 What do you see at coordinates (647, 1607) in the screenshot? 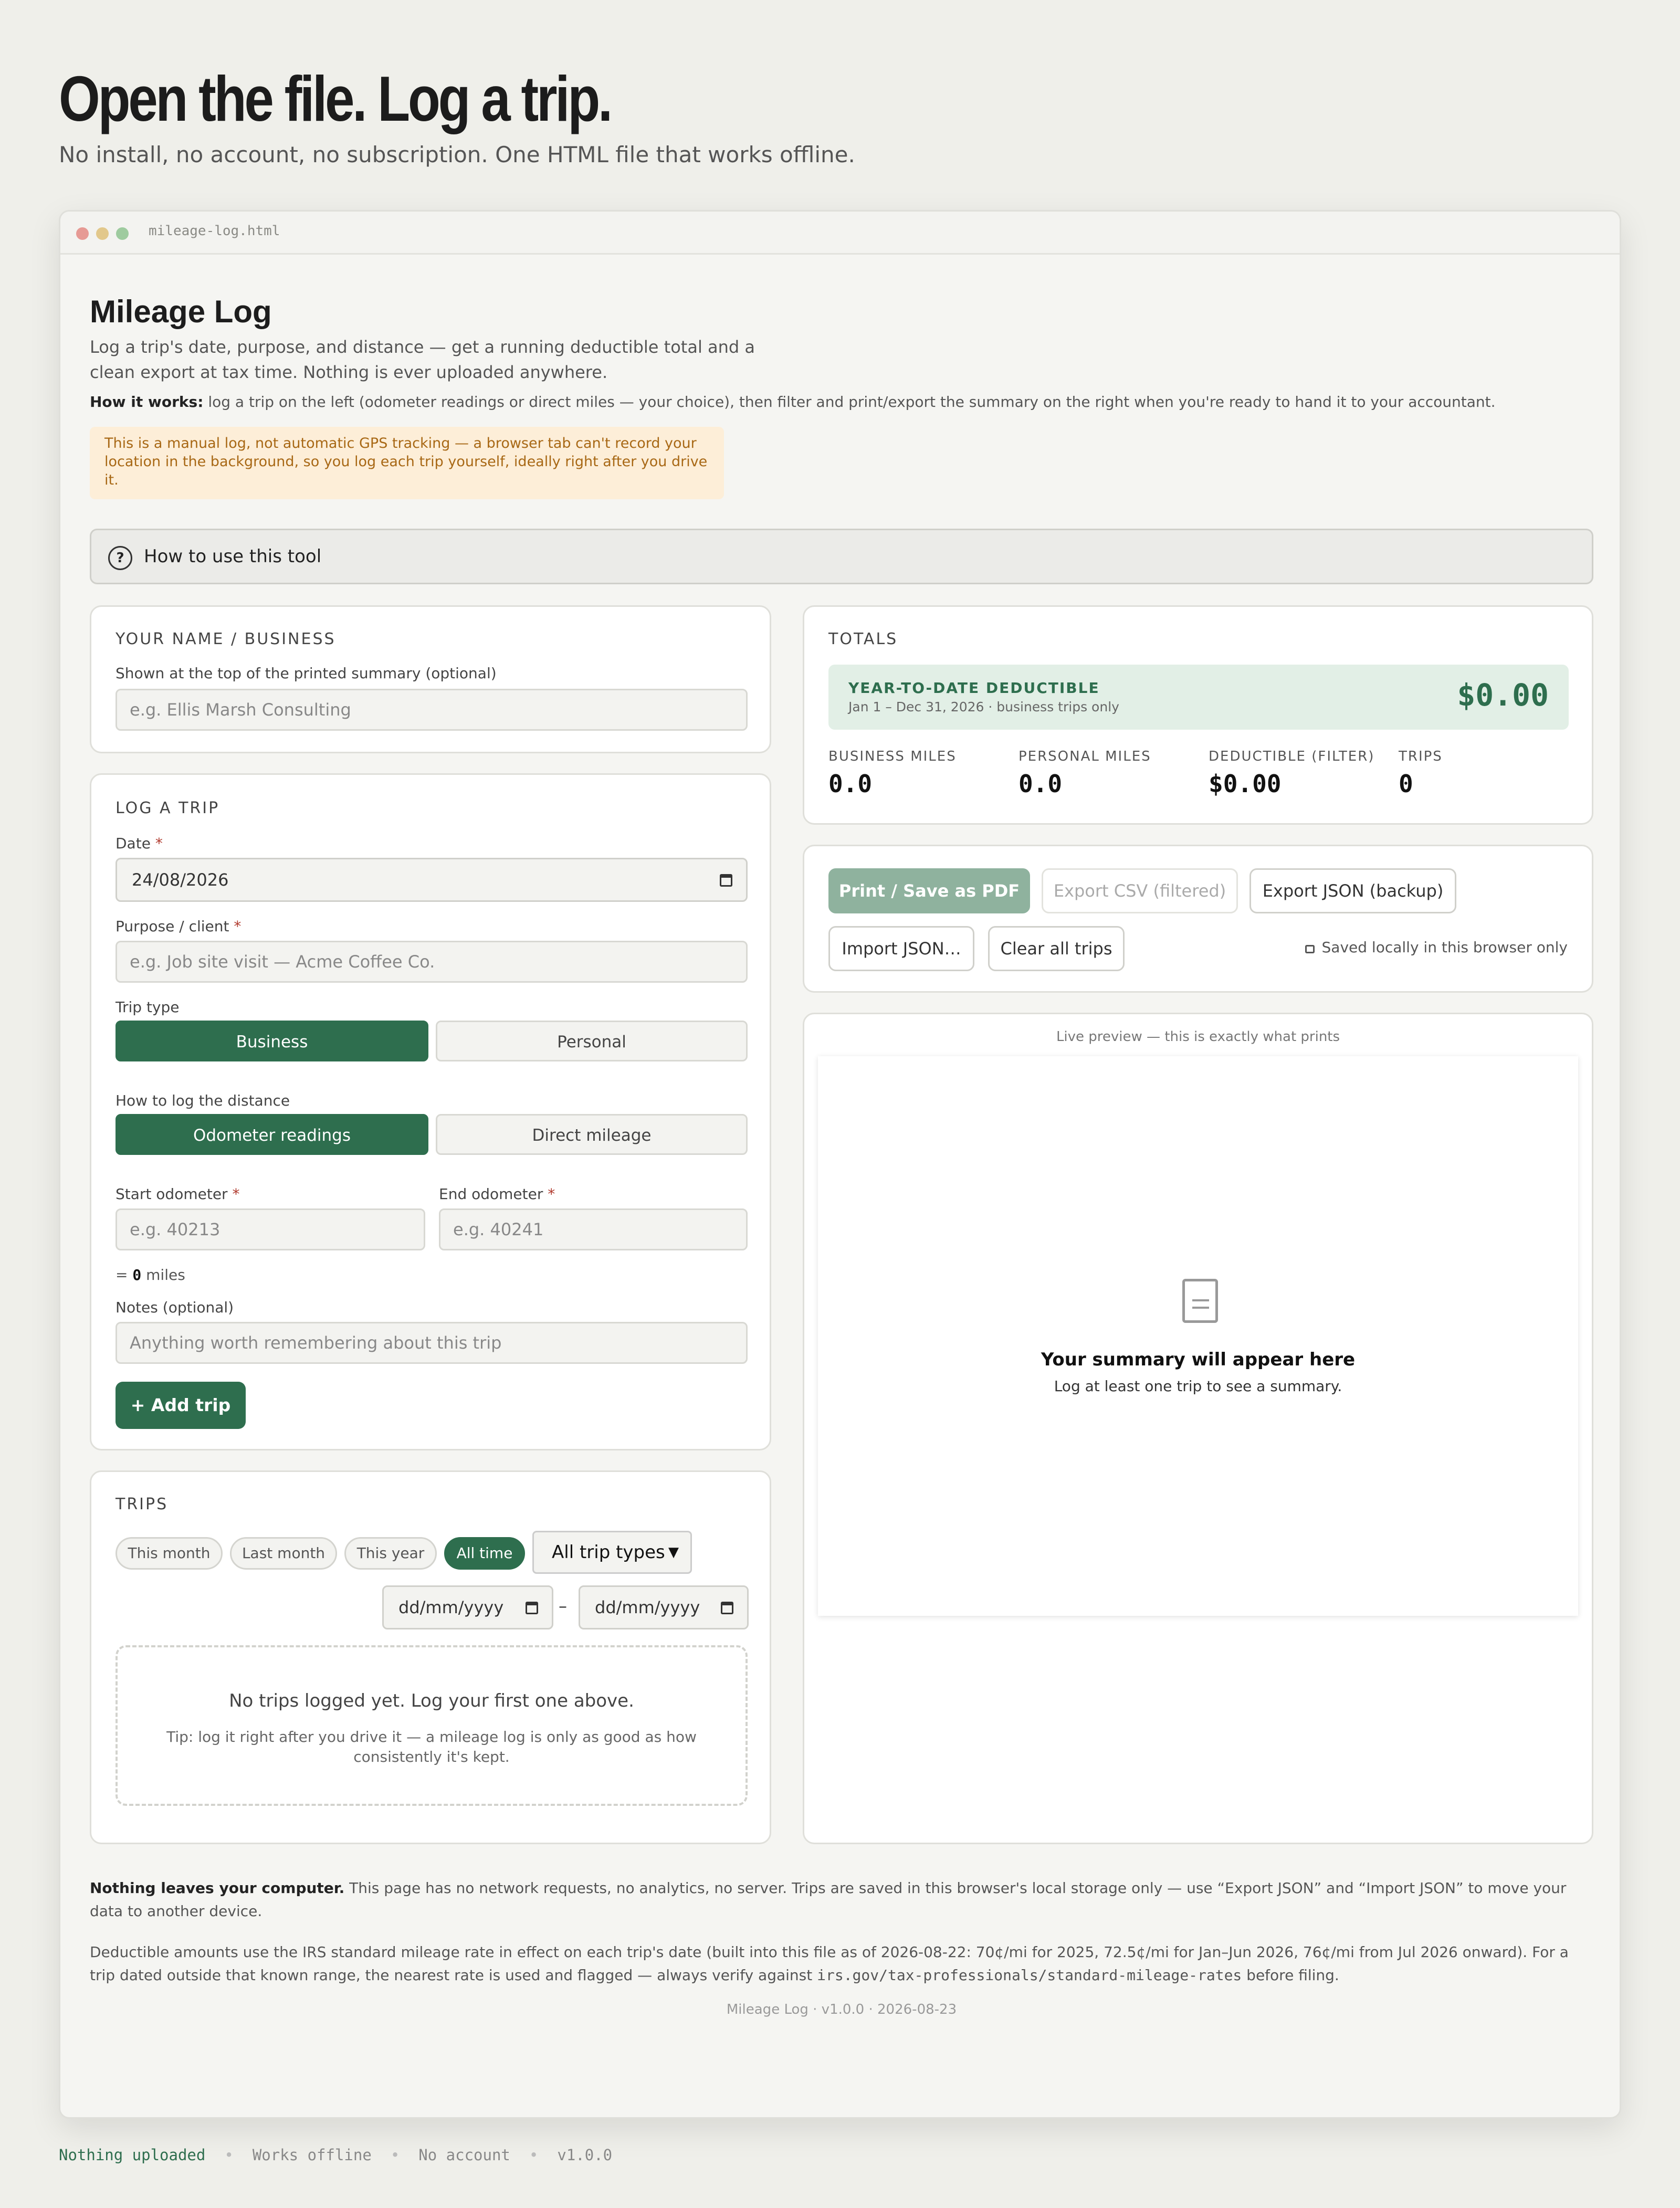
I see `date-to-placeholder: dd/mm/yyyy` at bounding box center [647, 1607].